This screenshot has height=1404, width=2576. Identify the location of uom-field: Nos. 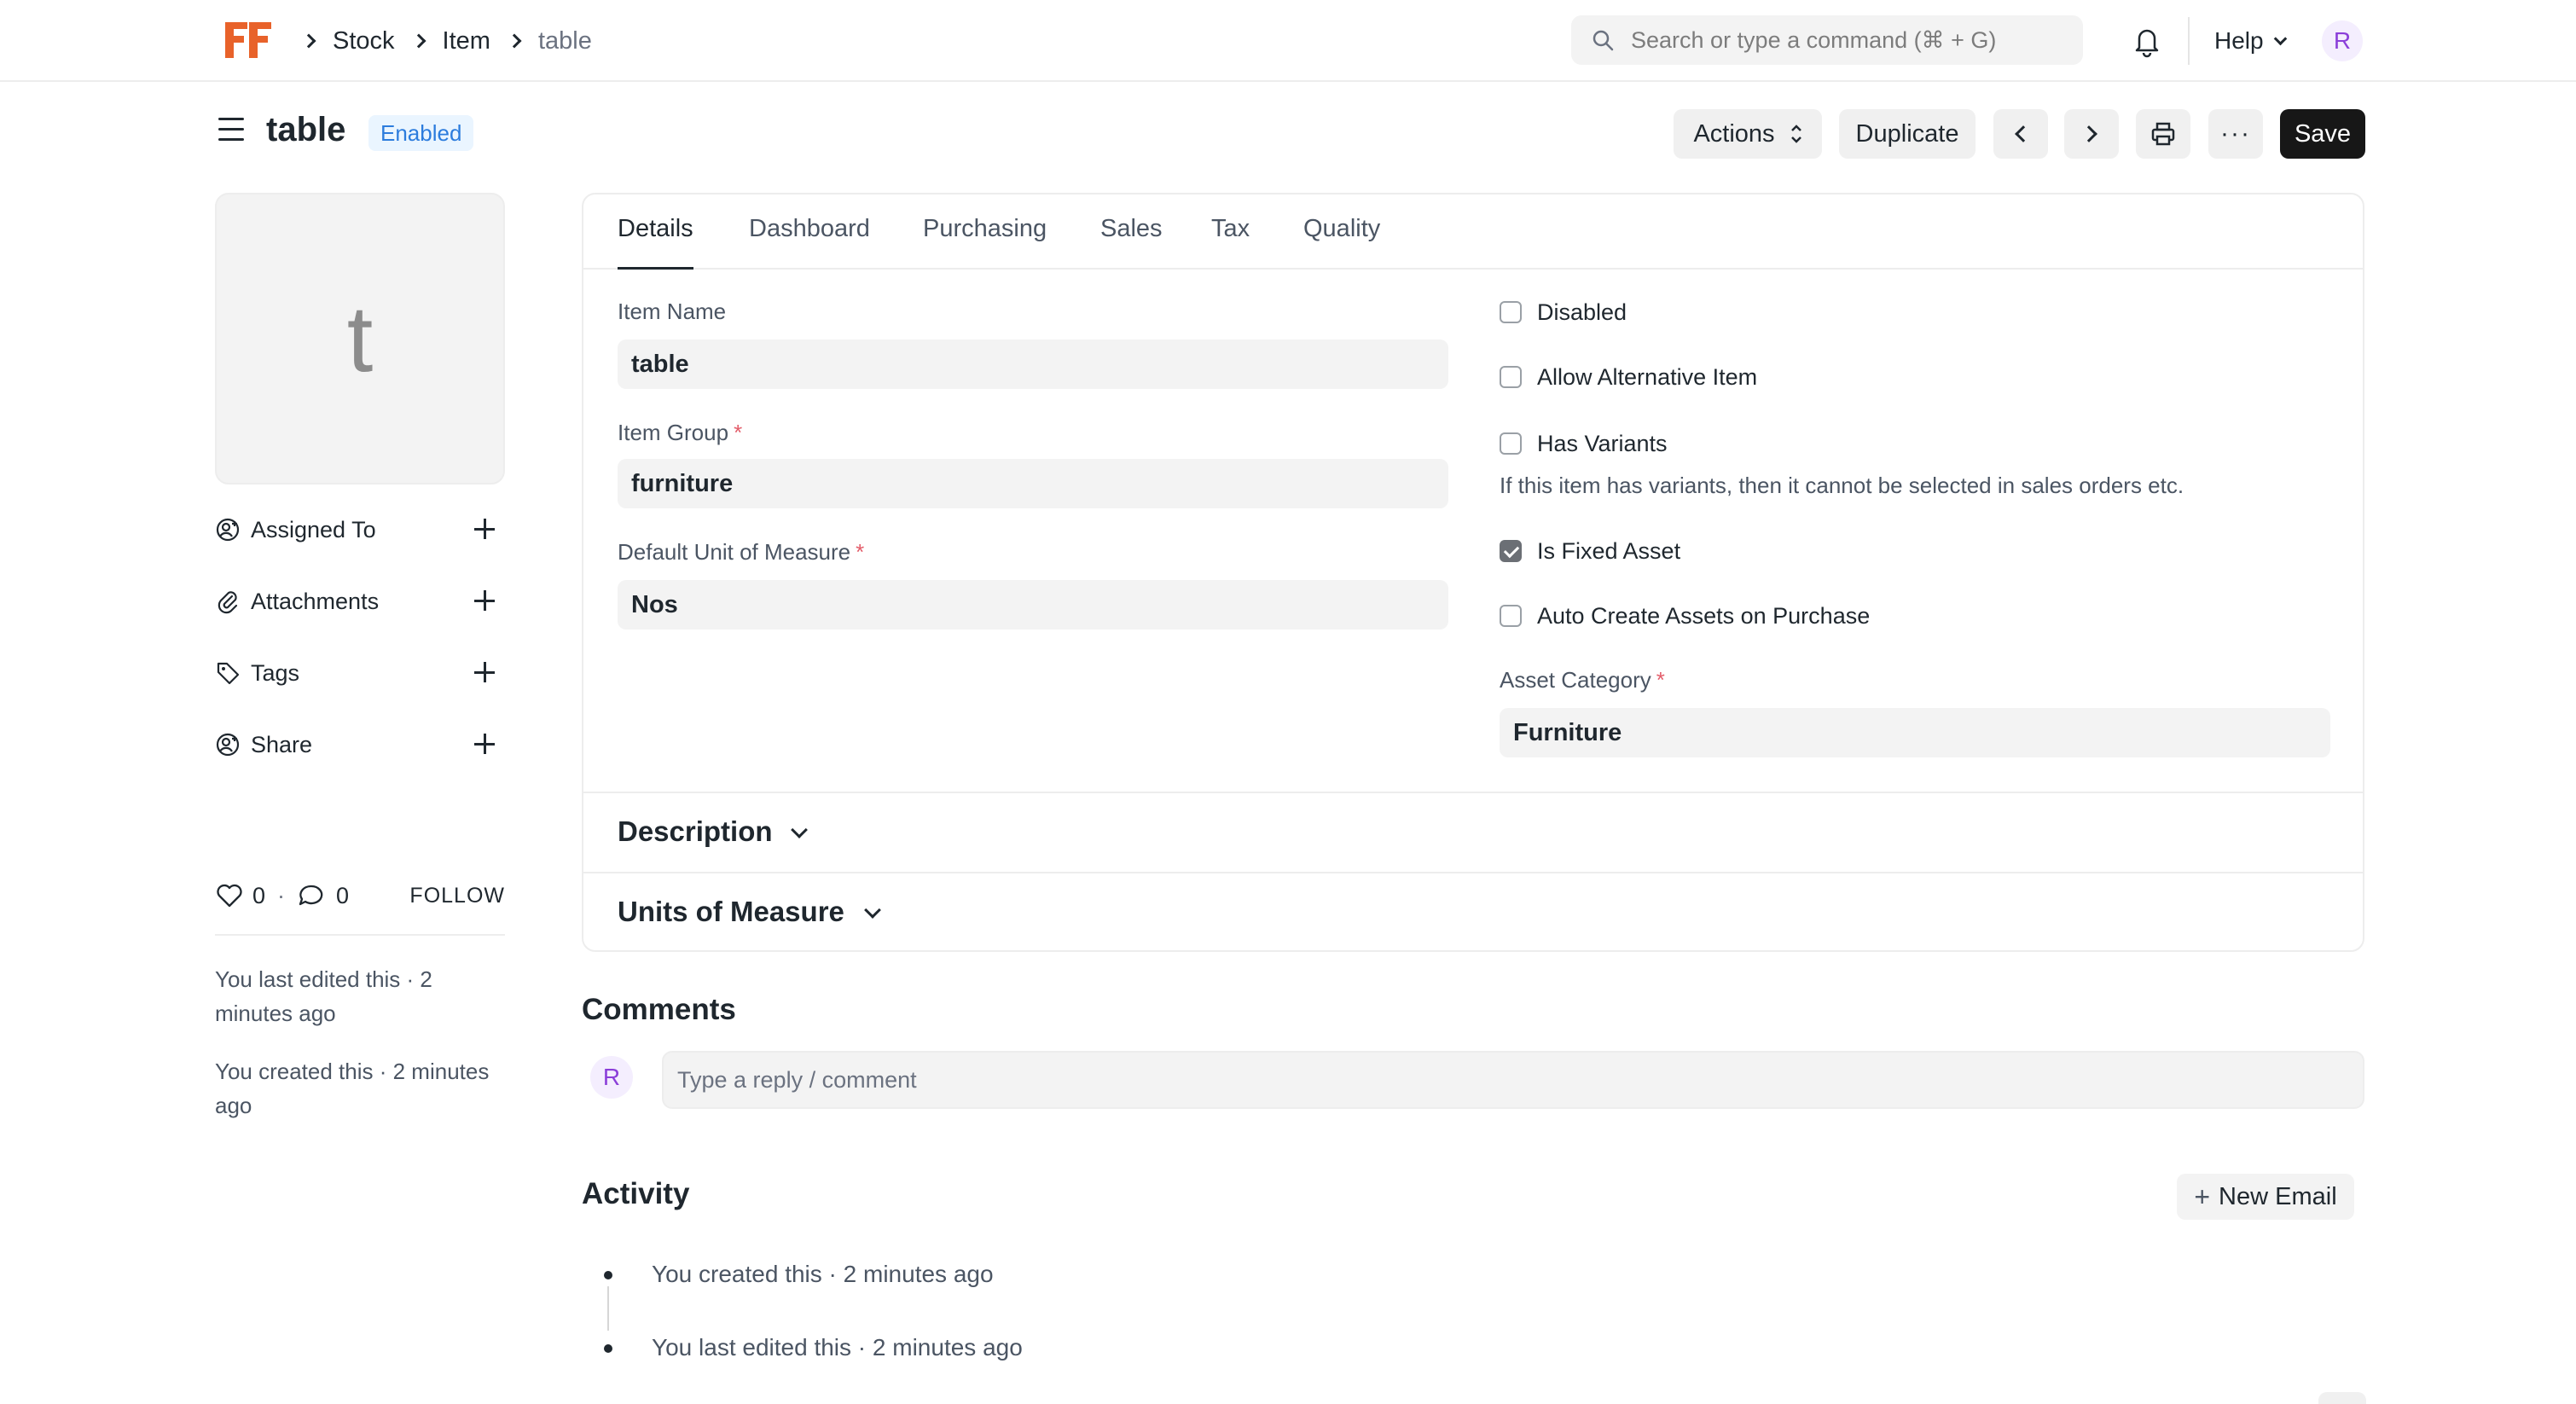
(1033, 604).